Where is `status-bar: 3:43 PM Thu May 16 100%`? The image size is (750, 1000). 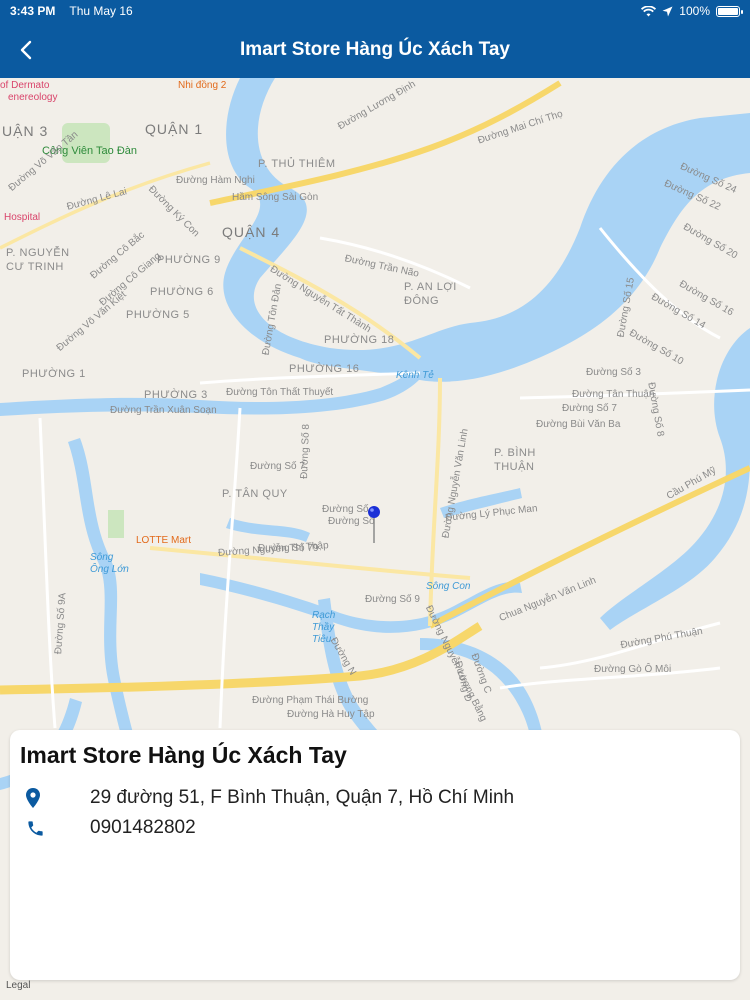
status-bar: 3:43 PM Thu May 16 100% is located at coordinates (375, 11).